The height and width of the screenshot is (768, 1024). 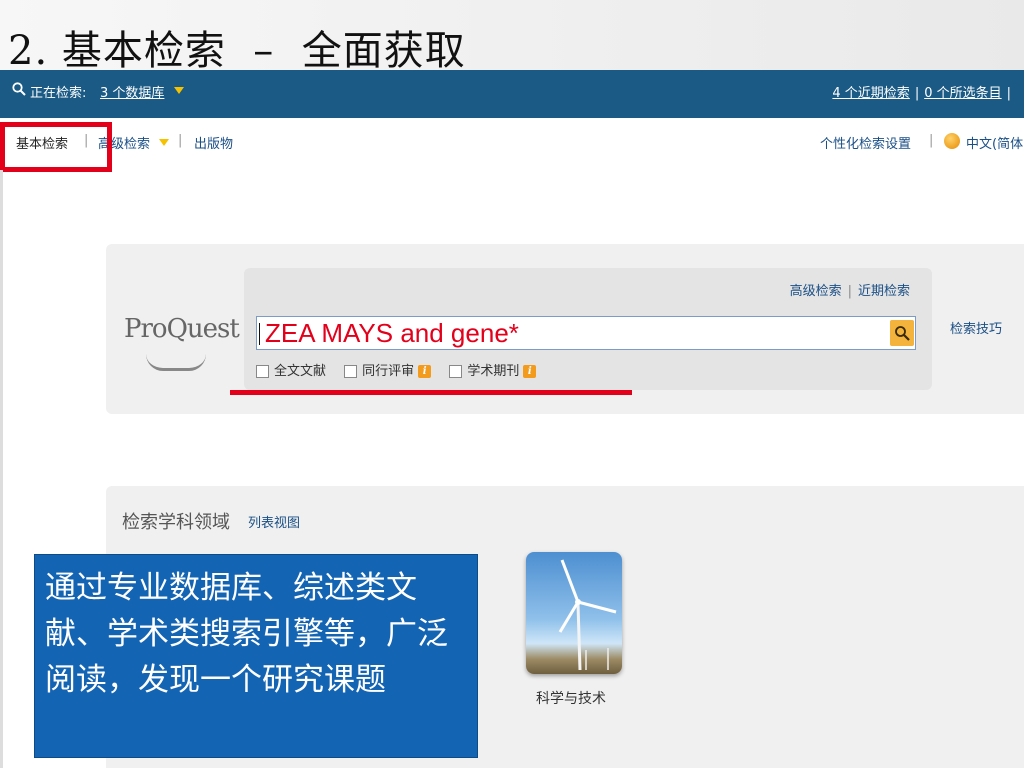 I want to click on text-cursor, so click(x=259, y=334).